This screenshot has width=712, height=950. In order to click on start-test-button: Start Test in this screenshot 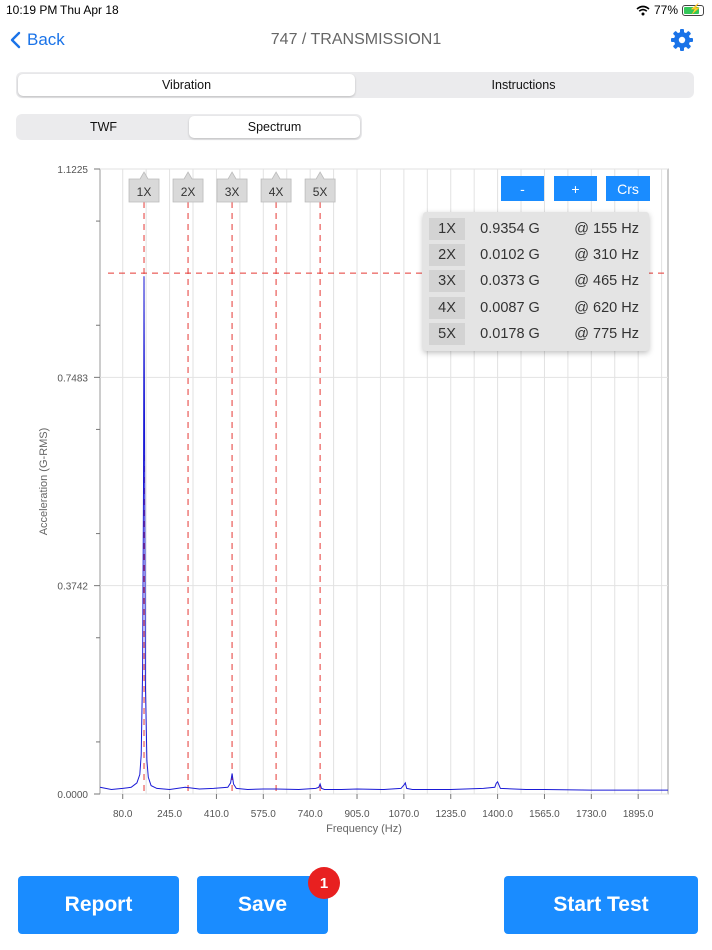, I will do `click(601, 905)`.